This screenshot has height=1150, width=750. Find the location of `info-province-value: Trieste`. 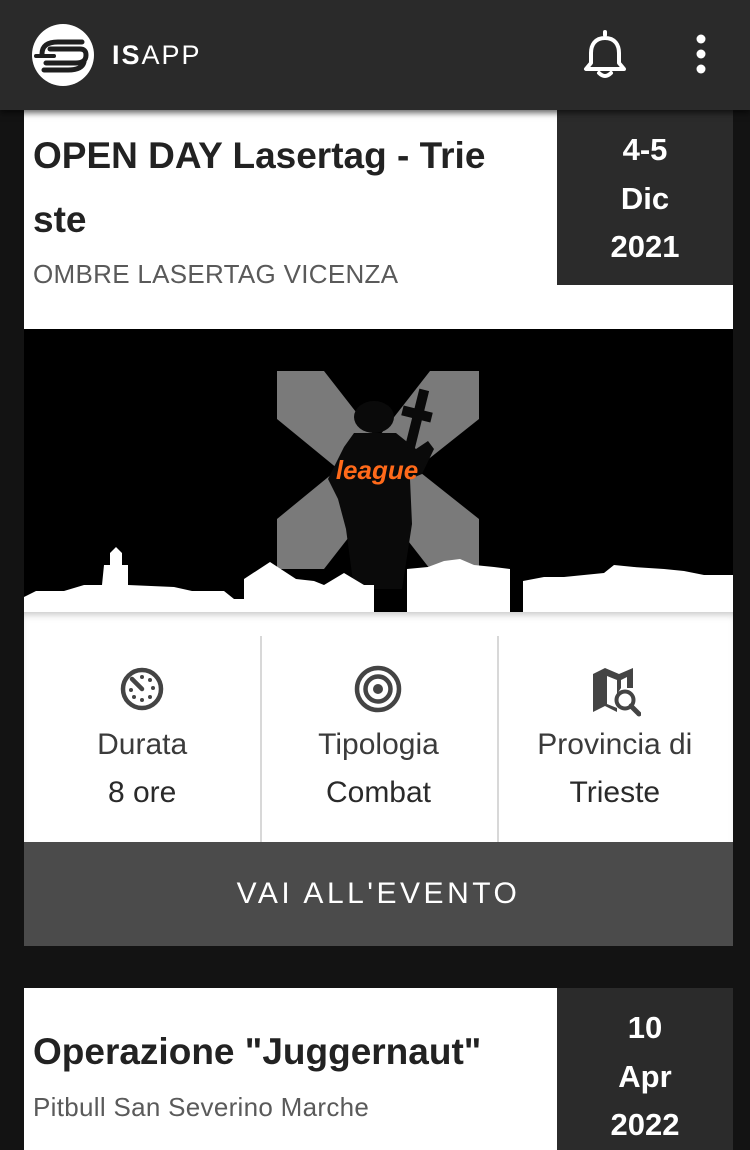

info-province-value: Trieste is located at coordinates (615, 792).